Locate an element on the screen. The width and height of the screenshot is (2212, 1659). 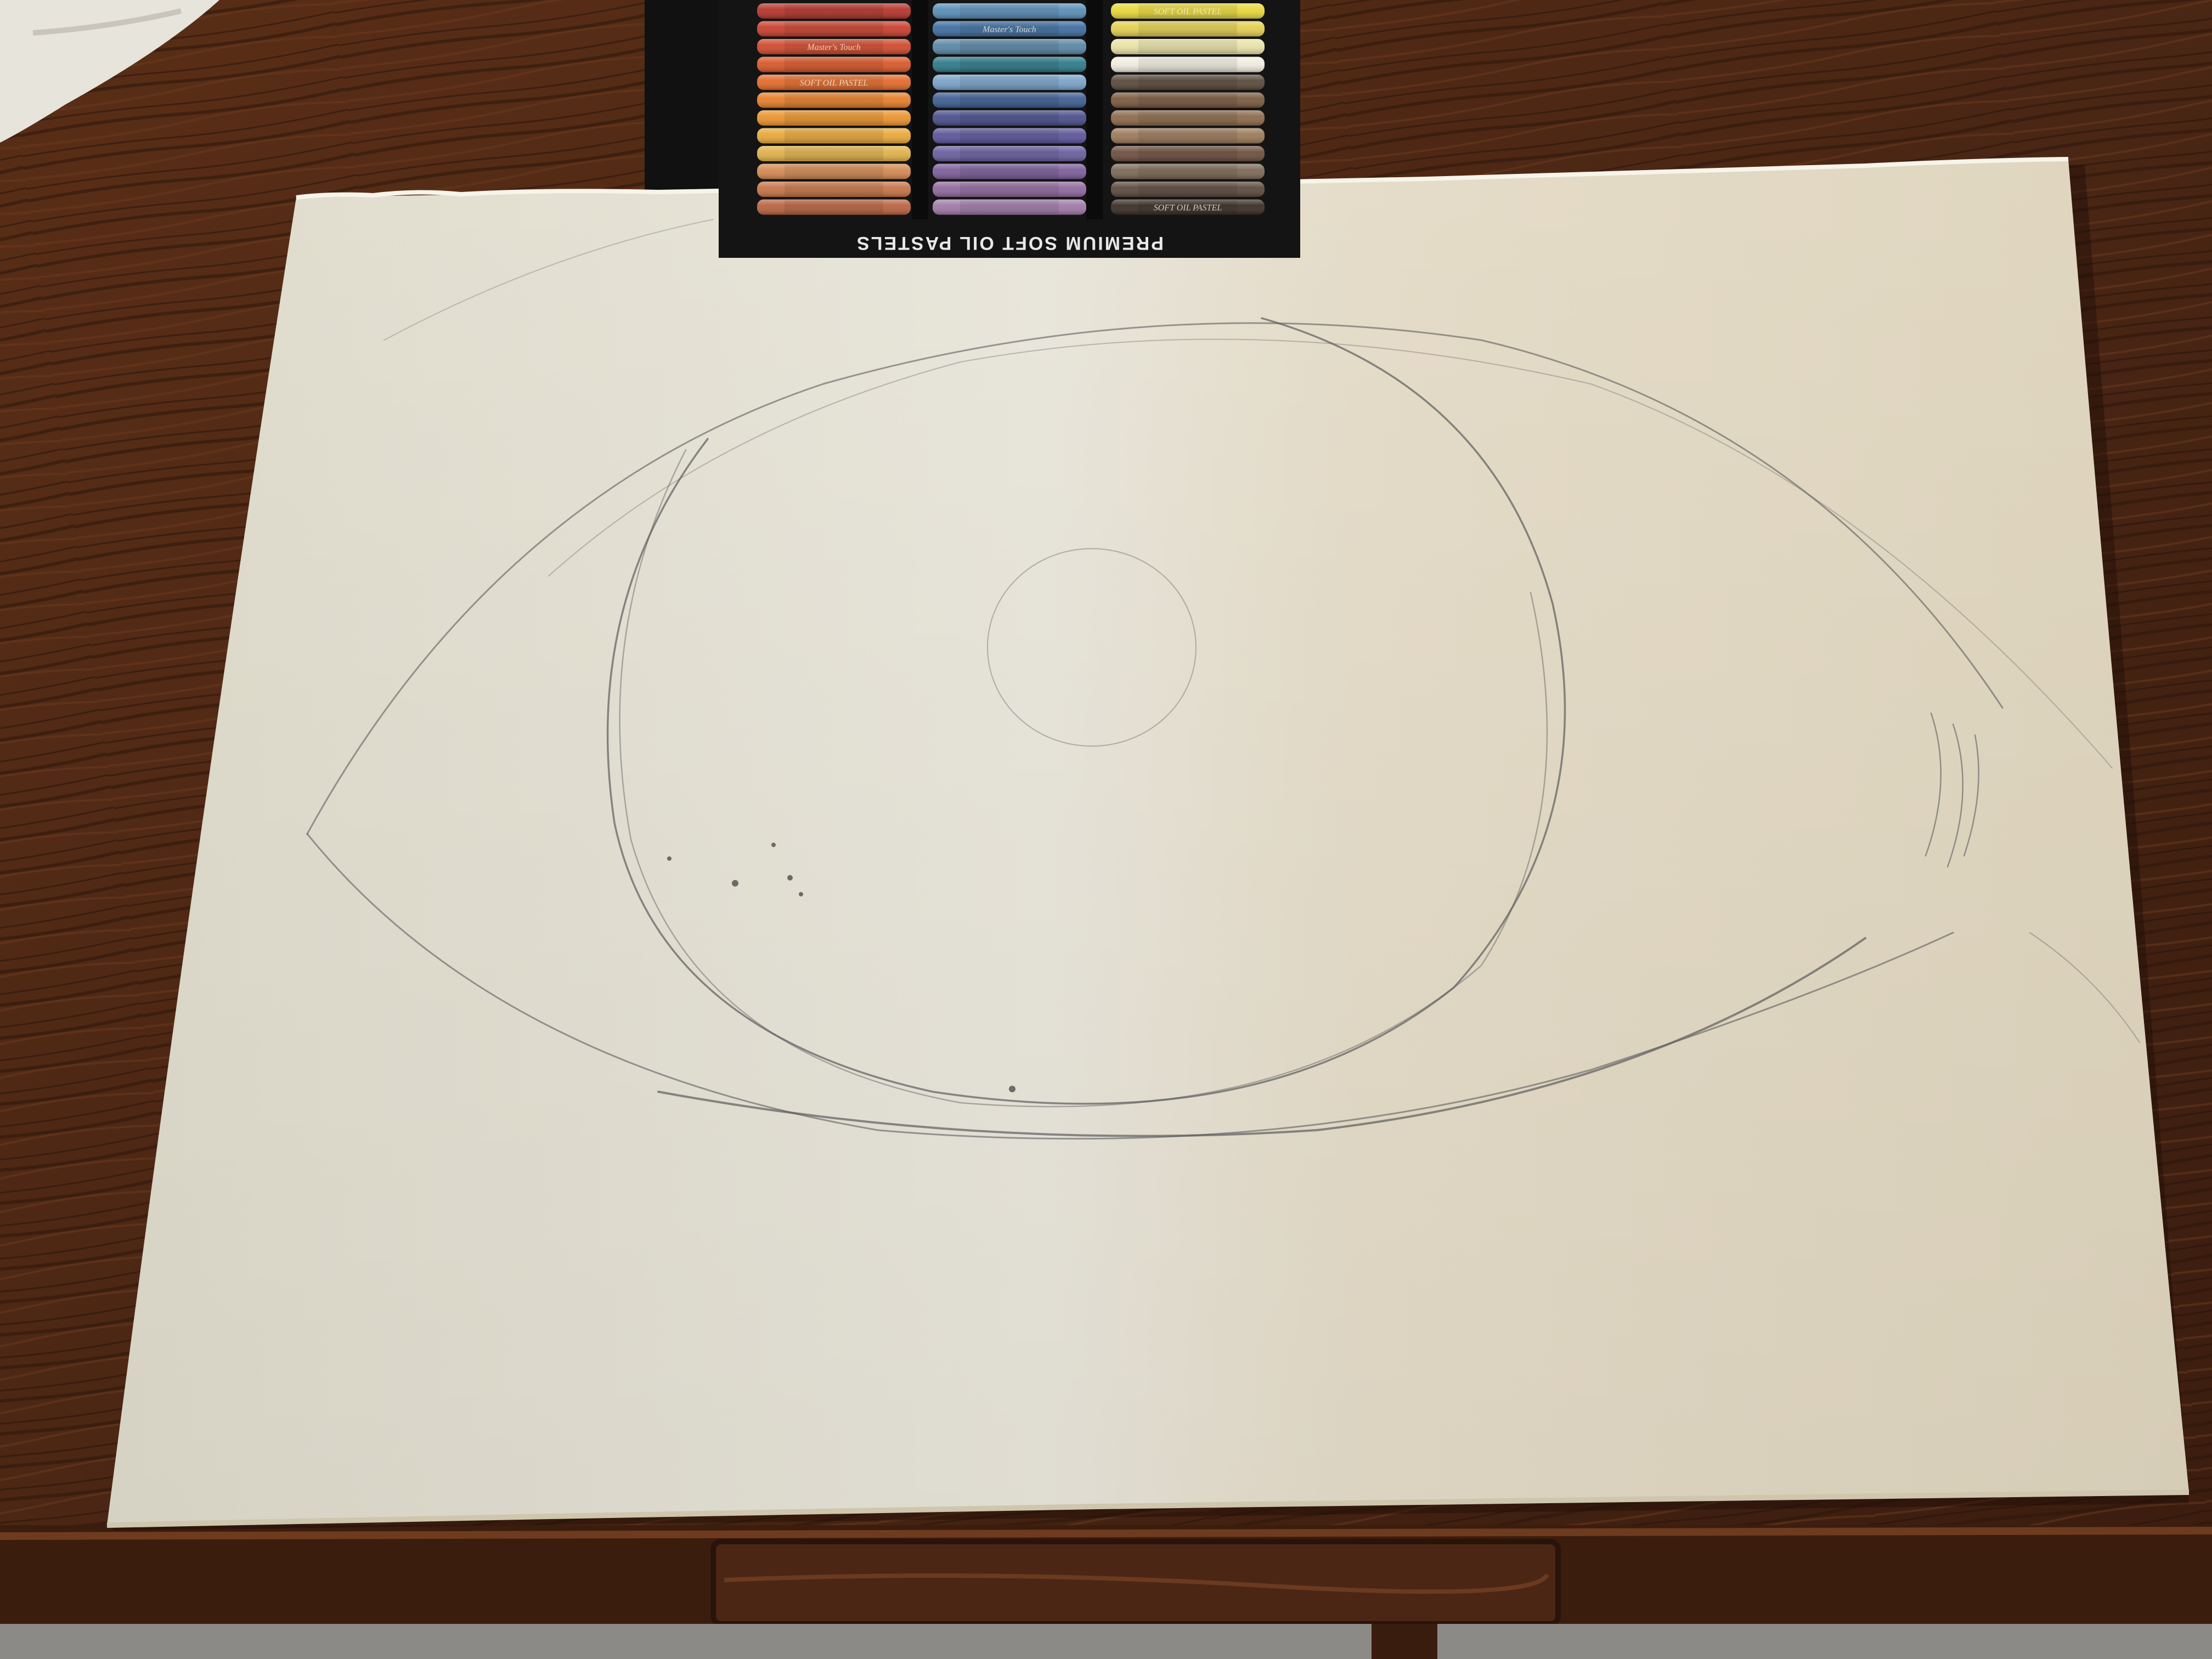
drawer-front is located at coordinates (1135, 1583).